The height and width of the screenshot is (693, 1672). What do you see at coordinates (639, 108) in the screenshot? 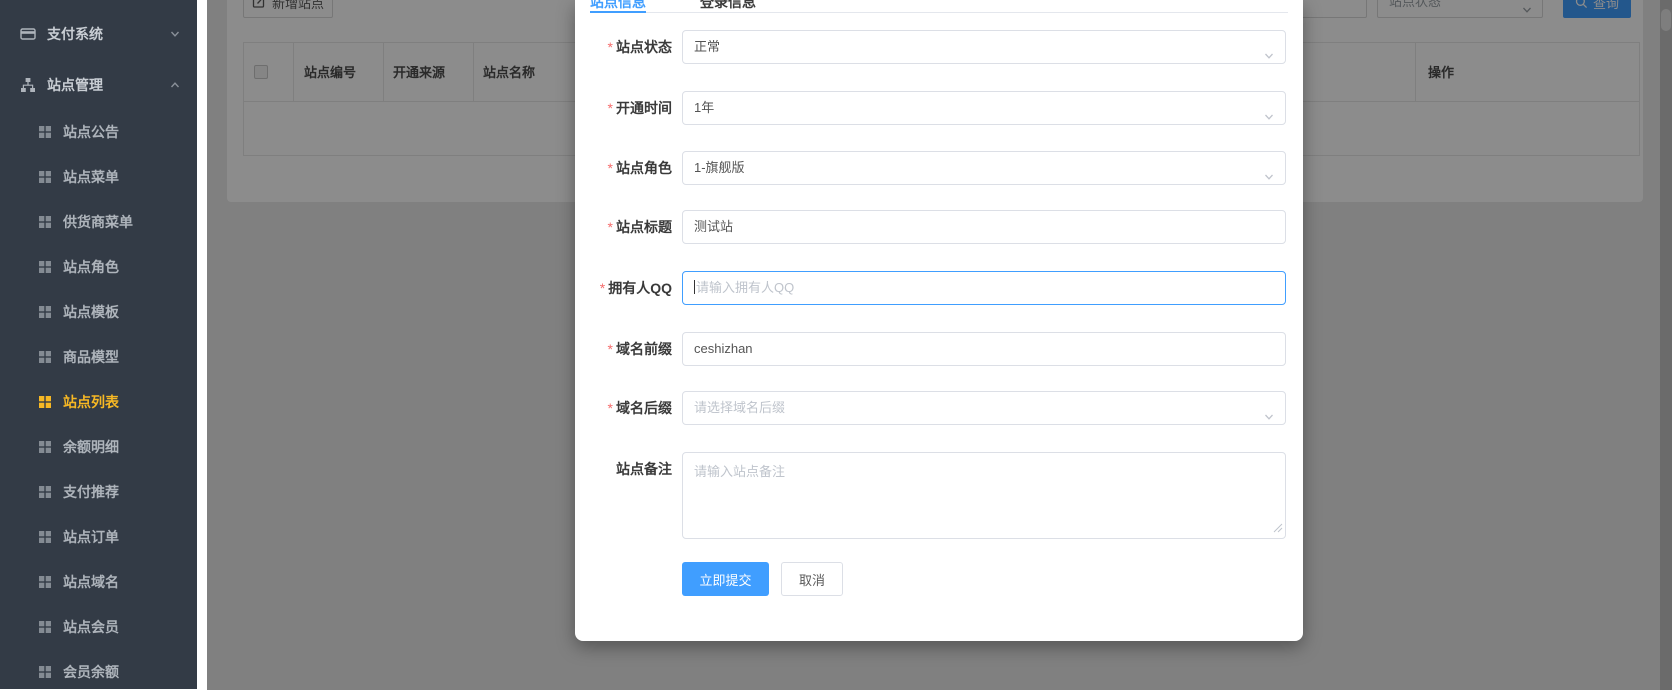
I see `field-label: * 开通时间` at bounding box center [639, 108].